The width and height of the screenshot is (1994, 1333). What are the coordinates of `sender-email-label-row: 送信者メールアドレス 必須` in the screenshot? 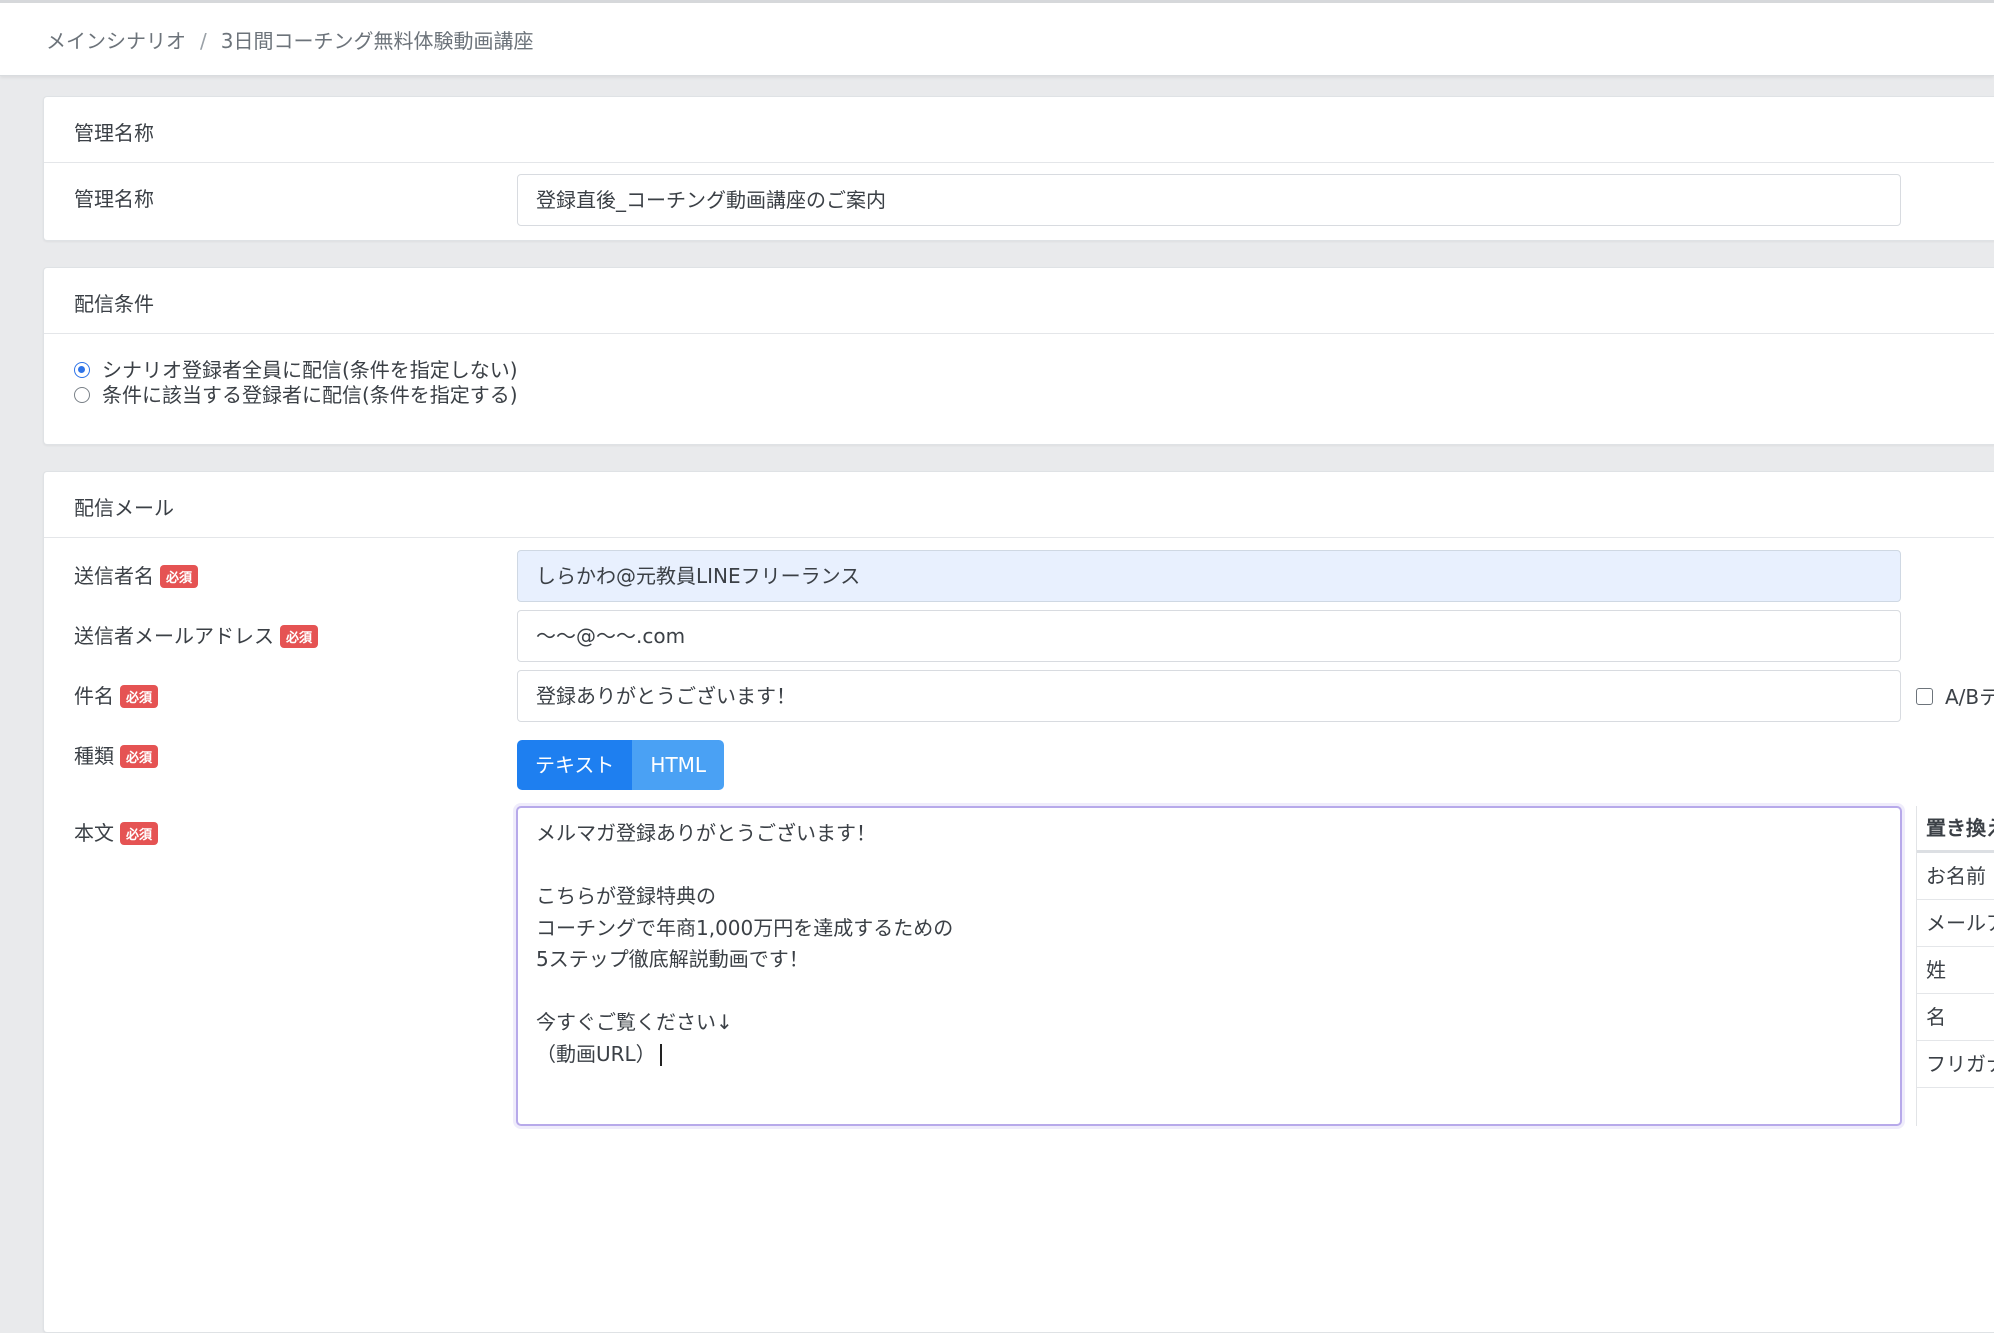 It's located at (196, 634).